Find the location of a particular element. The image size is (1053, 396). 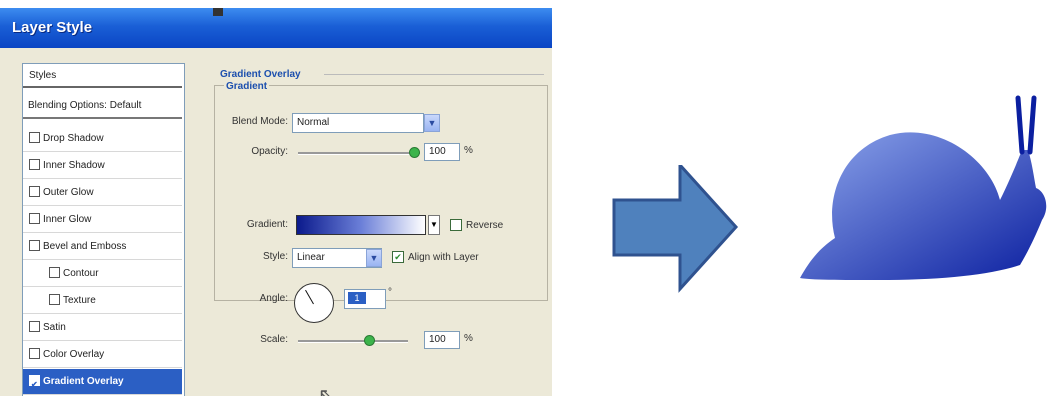

blend-mode-label: Blend Mode: is located at coordinates (259, 121).